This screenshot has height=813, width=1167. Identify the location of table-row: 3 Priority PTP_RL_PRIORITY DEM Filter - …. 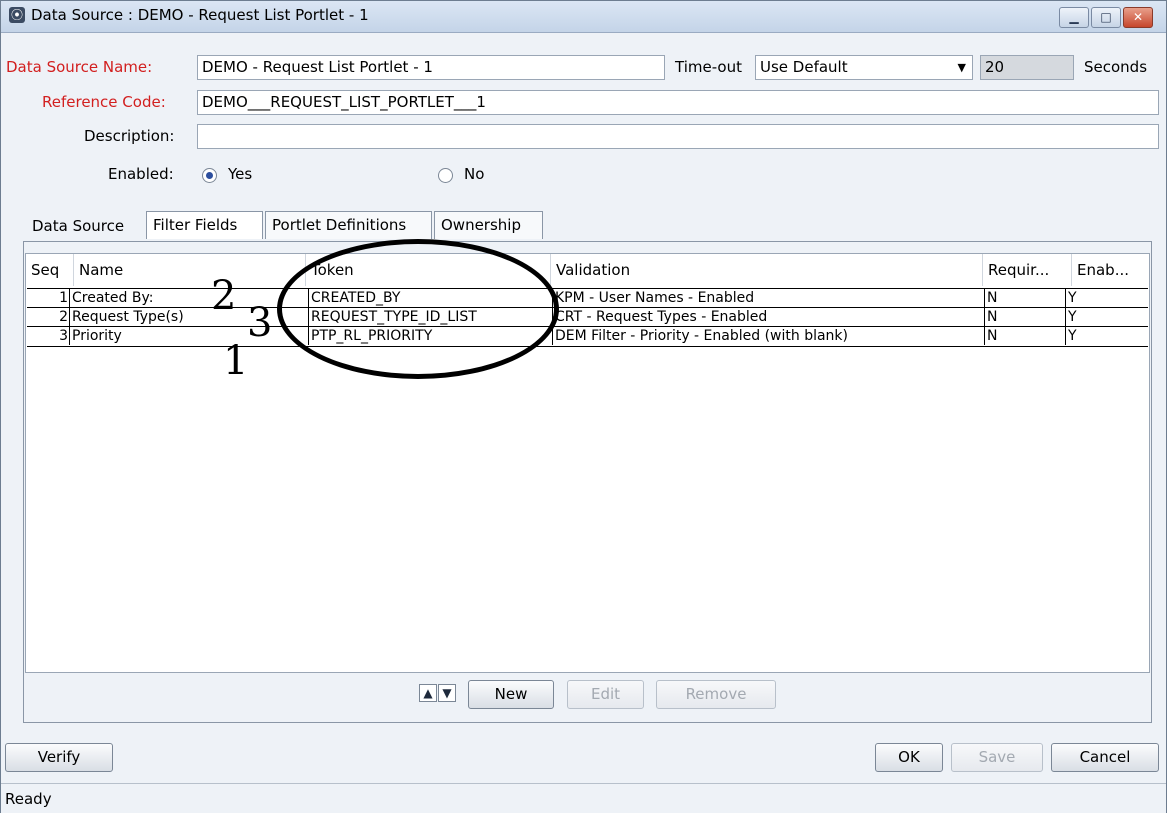
(587, 336).